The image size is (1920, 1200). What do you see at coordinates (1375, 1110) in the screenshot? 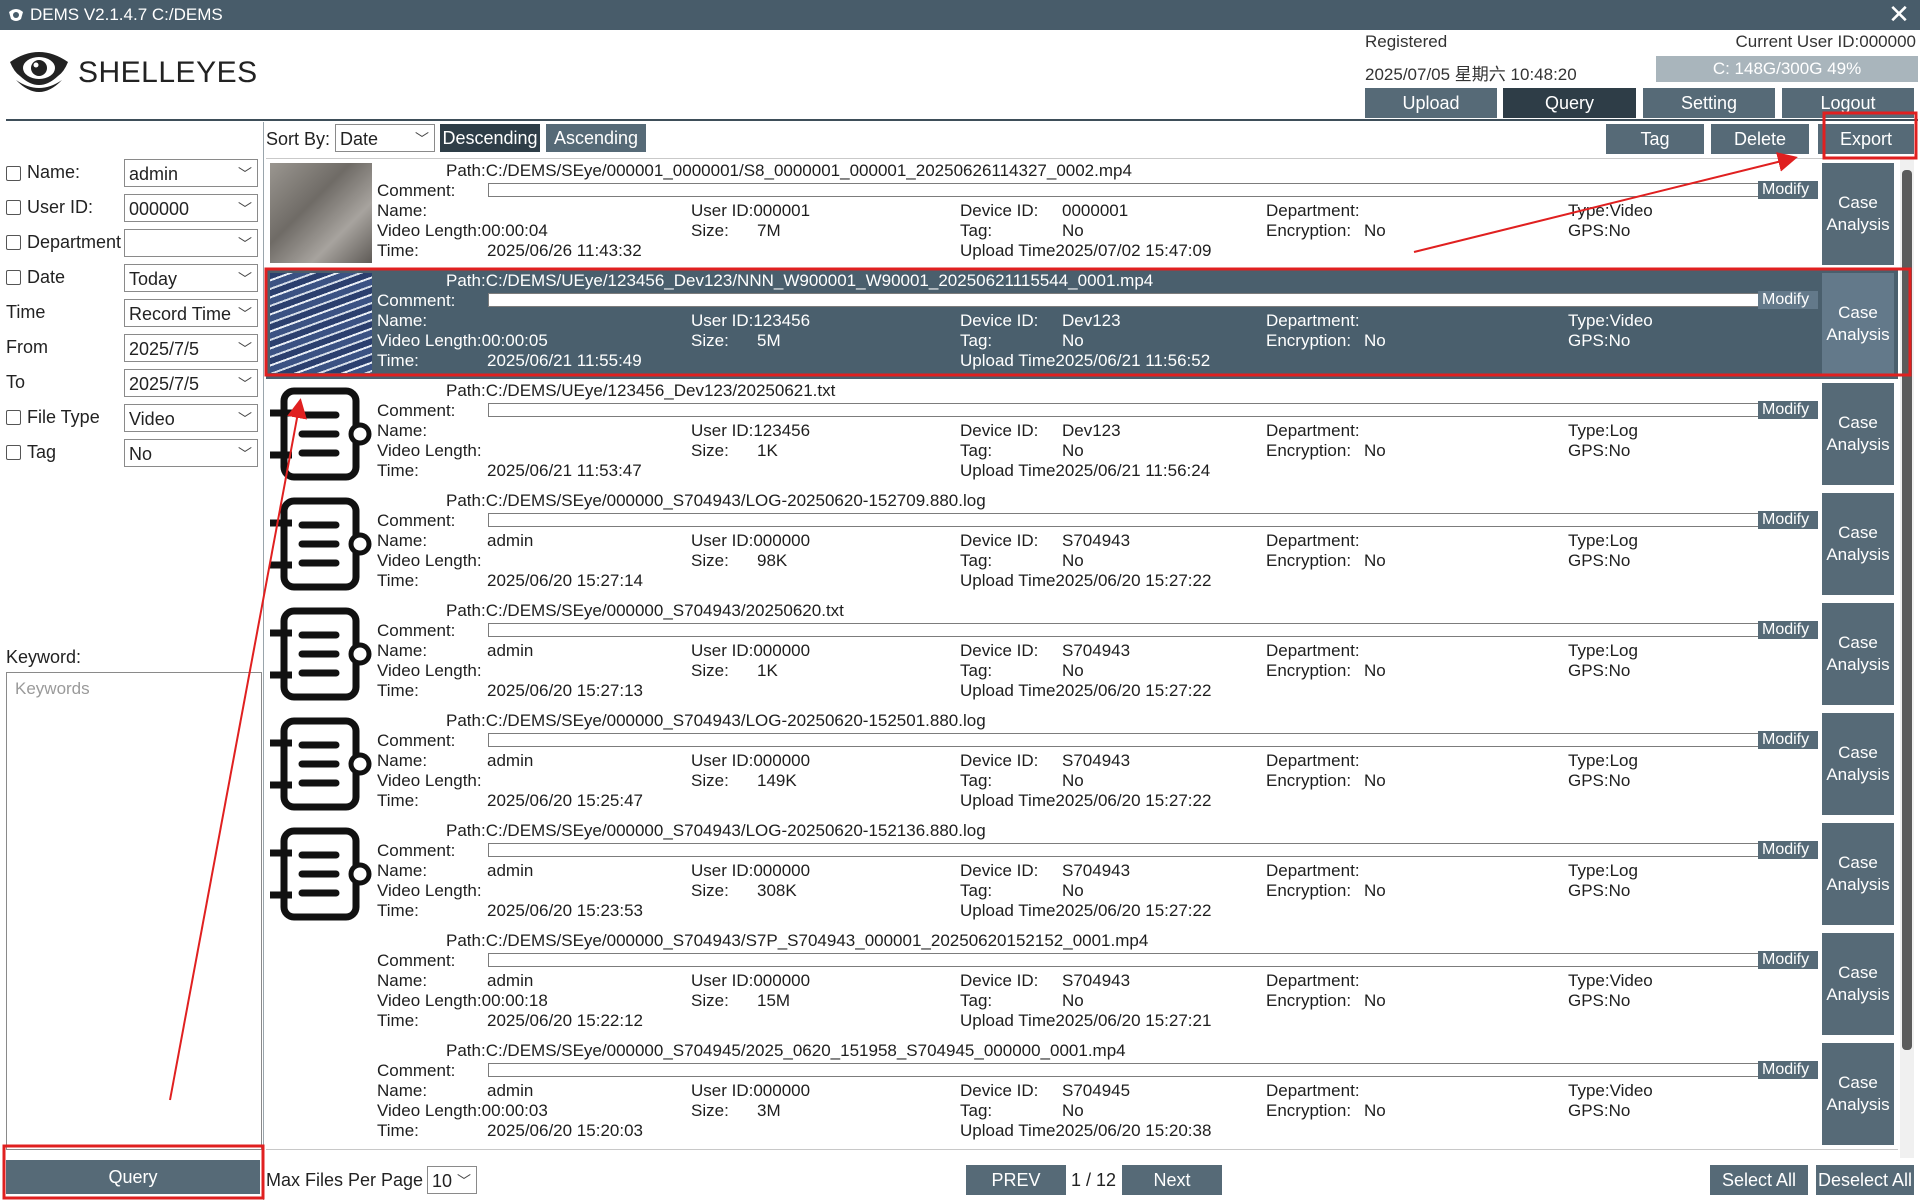
I see `encryption-value: No` at bounding box center [1375, 1110].